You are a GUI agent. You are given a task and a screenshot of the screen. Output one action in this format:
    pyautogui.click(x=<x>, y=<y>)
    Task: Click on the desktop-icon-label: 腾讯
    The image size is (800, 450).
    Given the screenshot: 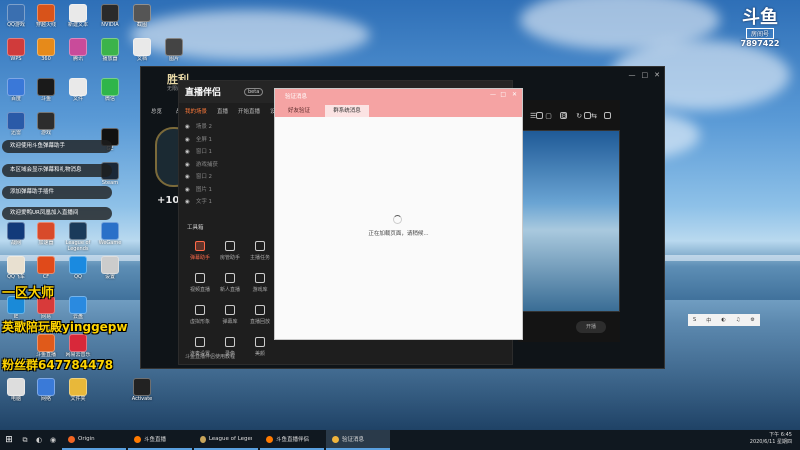 What is the action you would take?
    pyautogui.click(x=77, y=59)
    